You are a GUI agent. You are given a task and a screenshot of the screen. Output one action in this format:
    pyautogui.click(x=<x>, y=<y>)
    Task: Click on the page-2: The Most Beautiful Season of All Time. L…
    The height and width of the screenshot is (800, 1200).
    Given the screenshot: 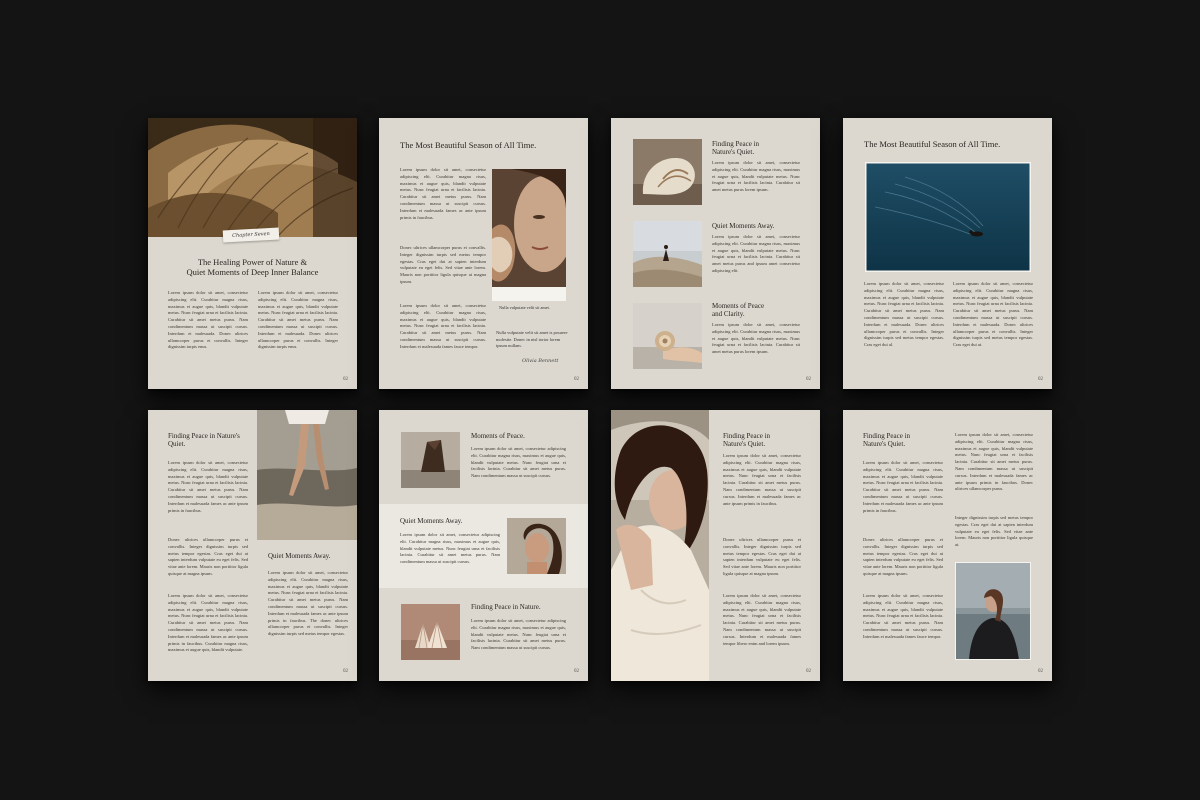 What is the action you would take?
    pyautogui.click(x=483, y=253)
    